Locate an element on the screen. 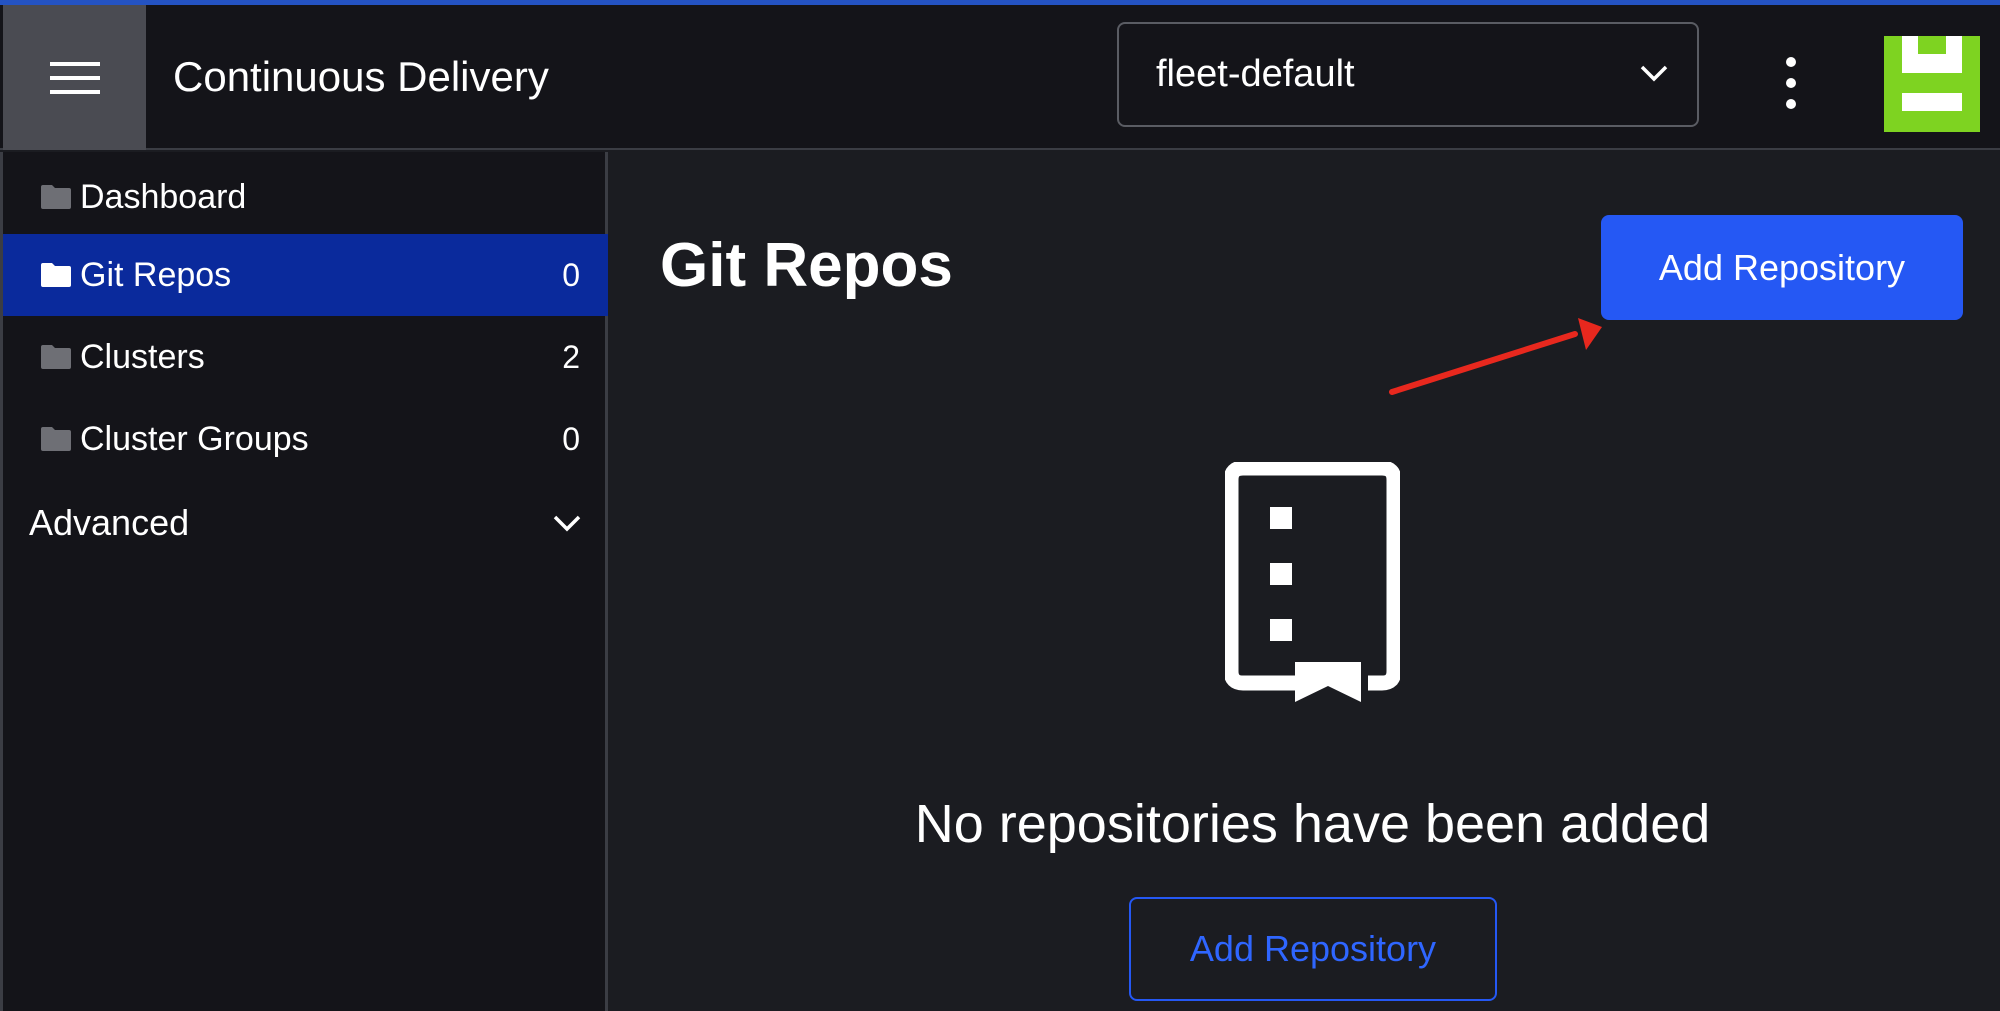 Image resolution: width=2000 pixels, height=1011 pixels. app-title: Continuous Delivery is located at coordinates (361, 76).